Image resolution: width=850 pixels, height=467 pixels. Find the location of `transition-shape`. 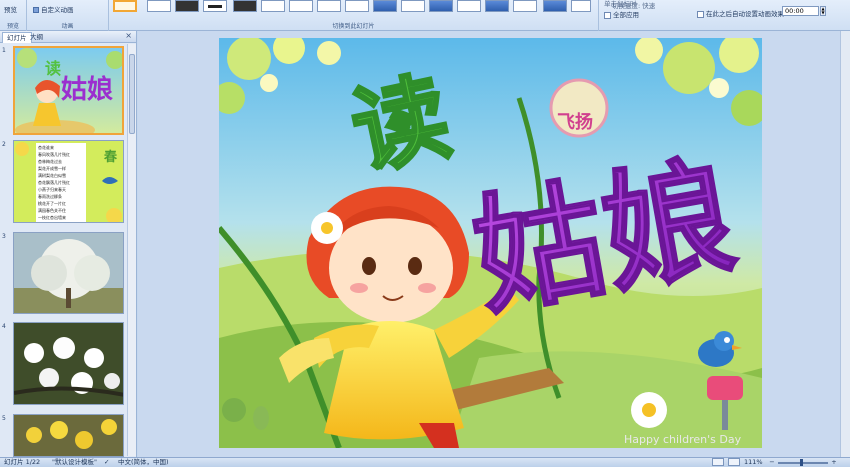

transition-shape is located at coordinates (357, 6).